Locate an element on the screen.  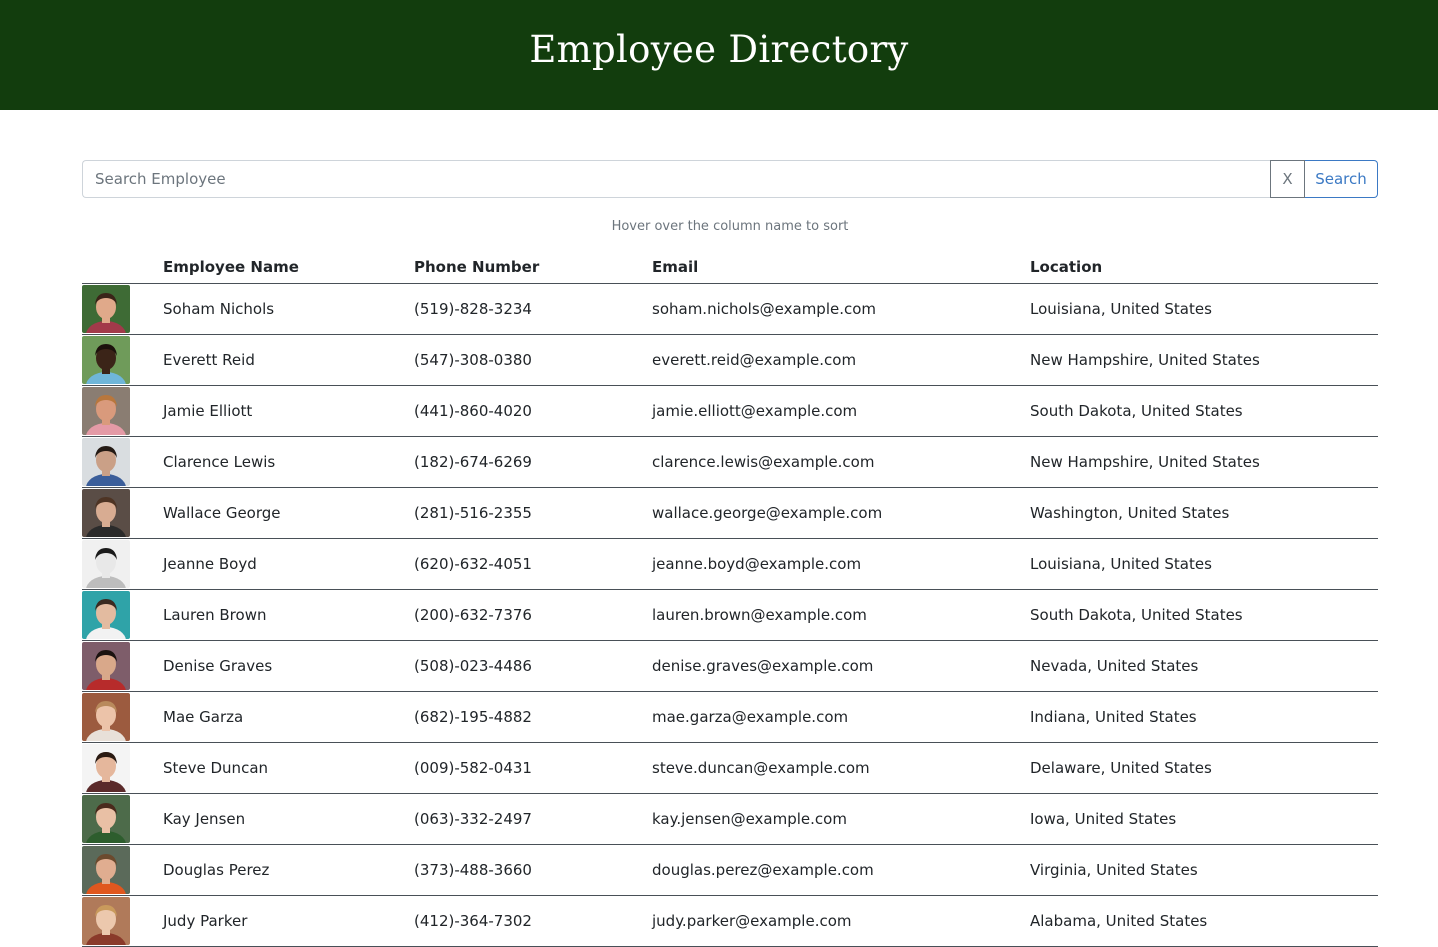
search-bar: X Search is located at coordinates (730, 179).